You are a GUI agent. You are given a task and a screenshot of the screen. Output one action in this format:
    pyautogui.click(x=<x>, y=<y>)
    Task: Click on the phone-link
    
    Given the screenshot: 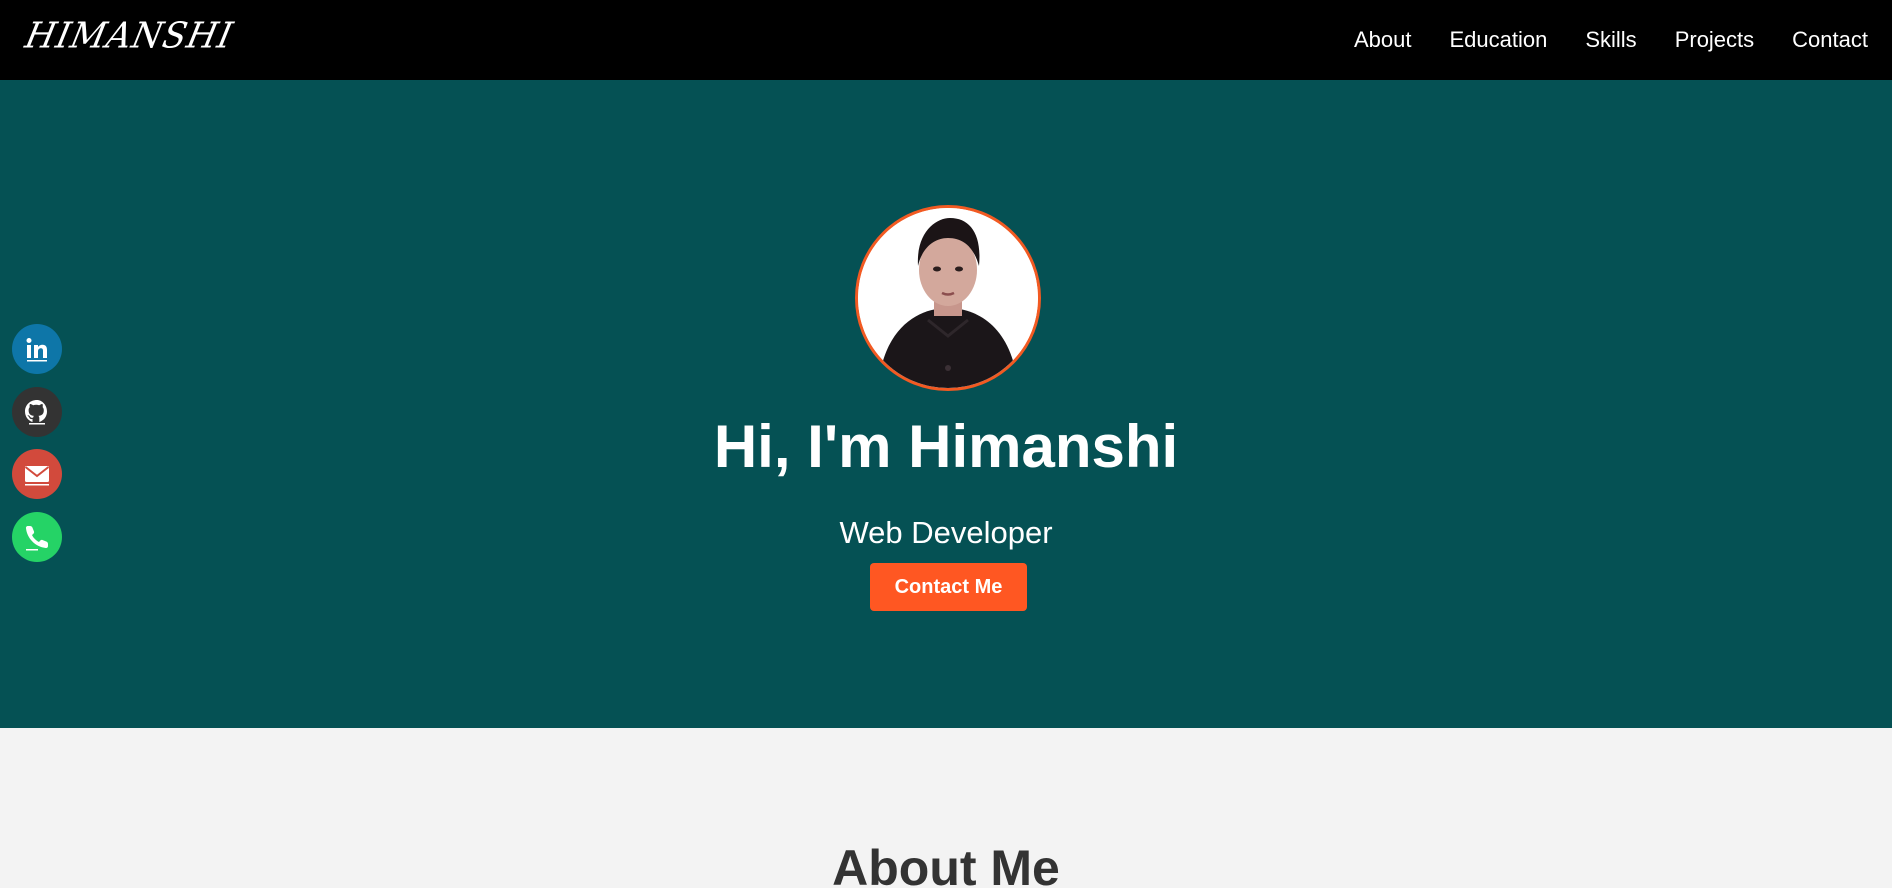 What is the action you would take?
    pyautogui.click(x=37, y=537)
    